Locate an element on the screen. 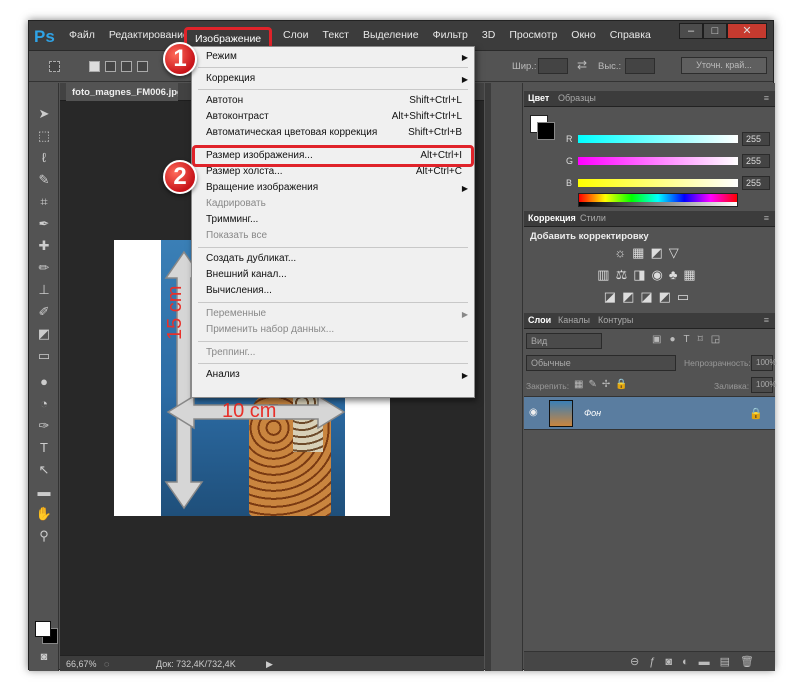  marquee-tool-icon: ⬚ is located at coordinates (44, 136).